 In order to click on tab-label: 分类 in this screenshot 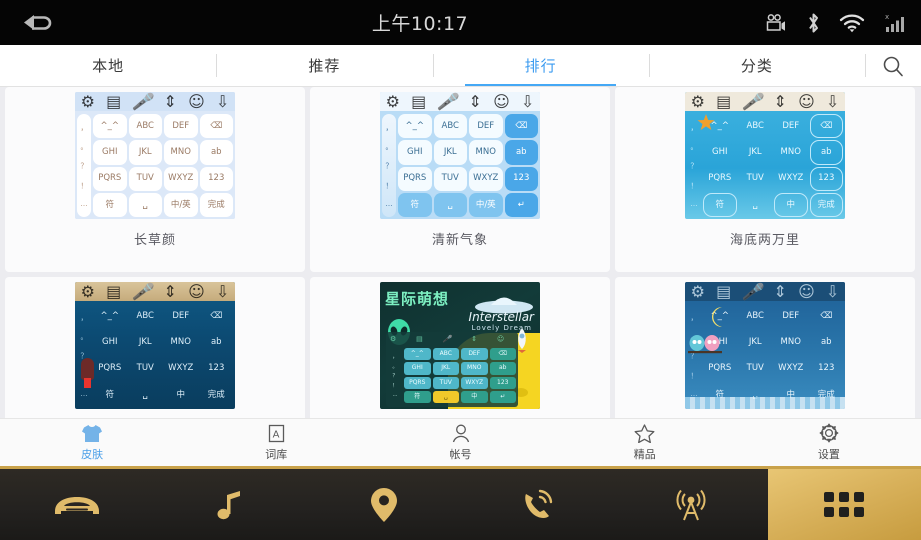, I will do `click(756, 66)`.